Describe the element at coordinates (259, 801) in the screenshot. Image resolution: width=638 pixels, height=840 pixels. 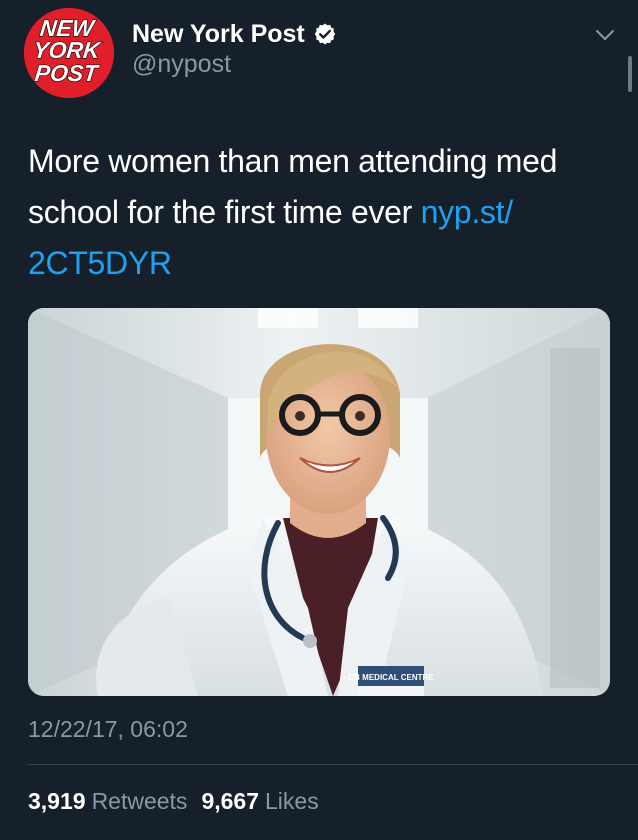
I see `likes-stat: 9,667 Likes` at that location.